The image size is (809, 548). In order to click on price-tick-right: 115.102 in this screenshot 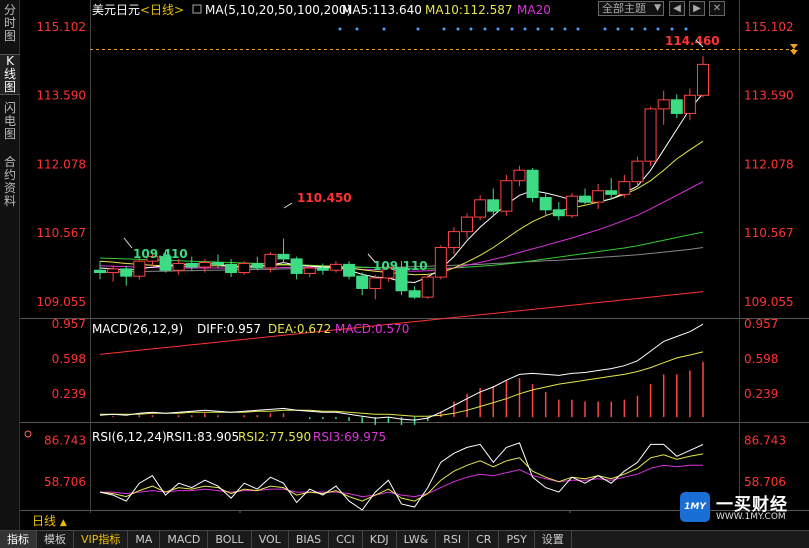, I will do `click(769, 27)`.